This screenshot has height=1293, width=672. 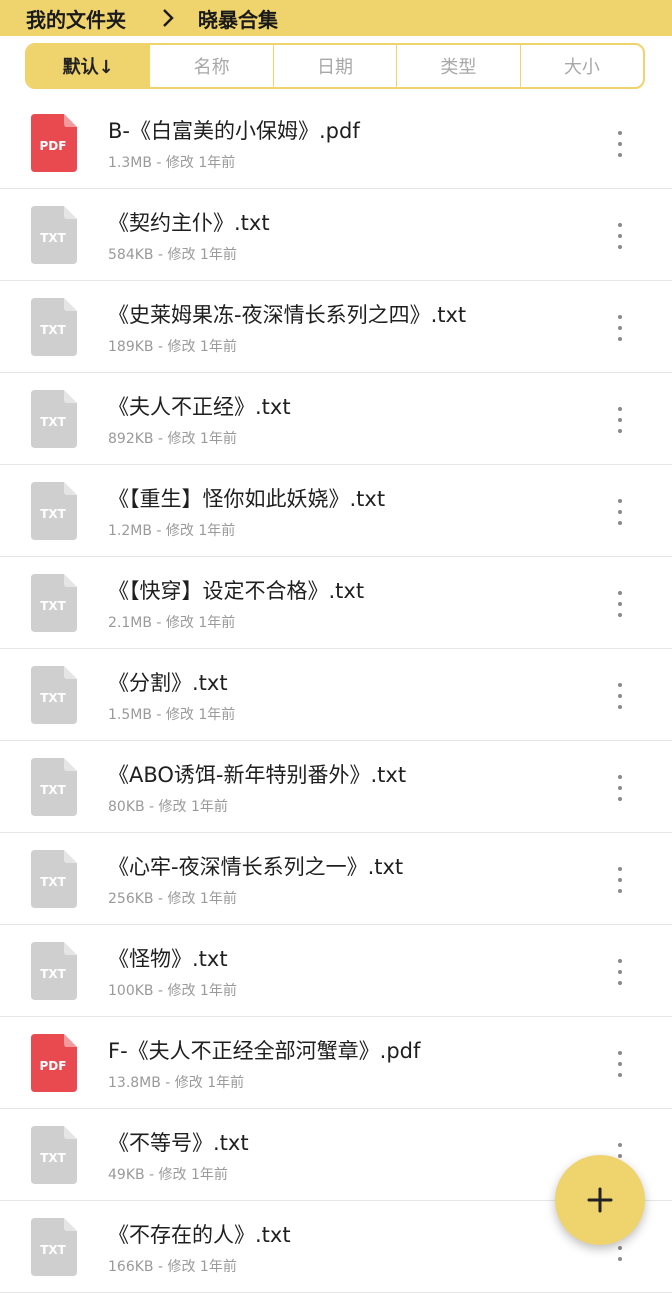 I want to click on file-name: 《怪物》.txt, so click(x=168, y=959).